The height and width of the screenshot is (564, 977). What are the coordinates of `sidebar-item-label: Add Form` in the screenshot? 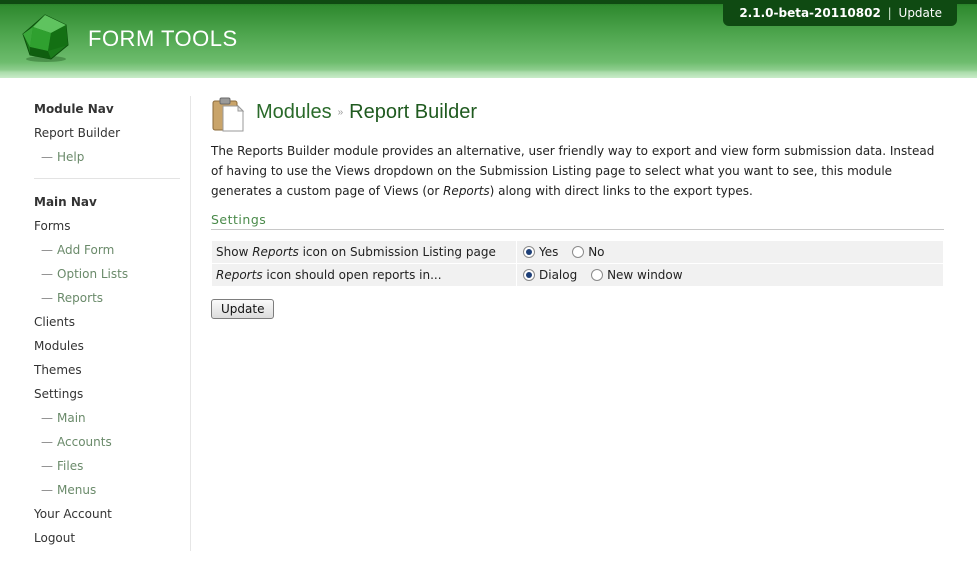 It's located at (86, 250).